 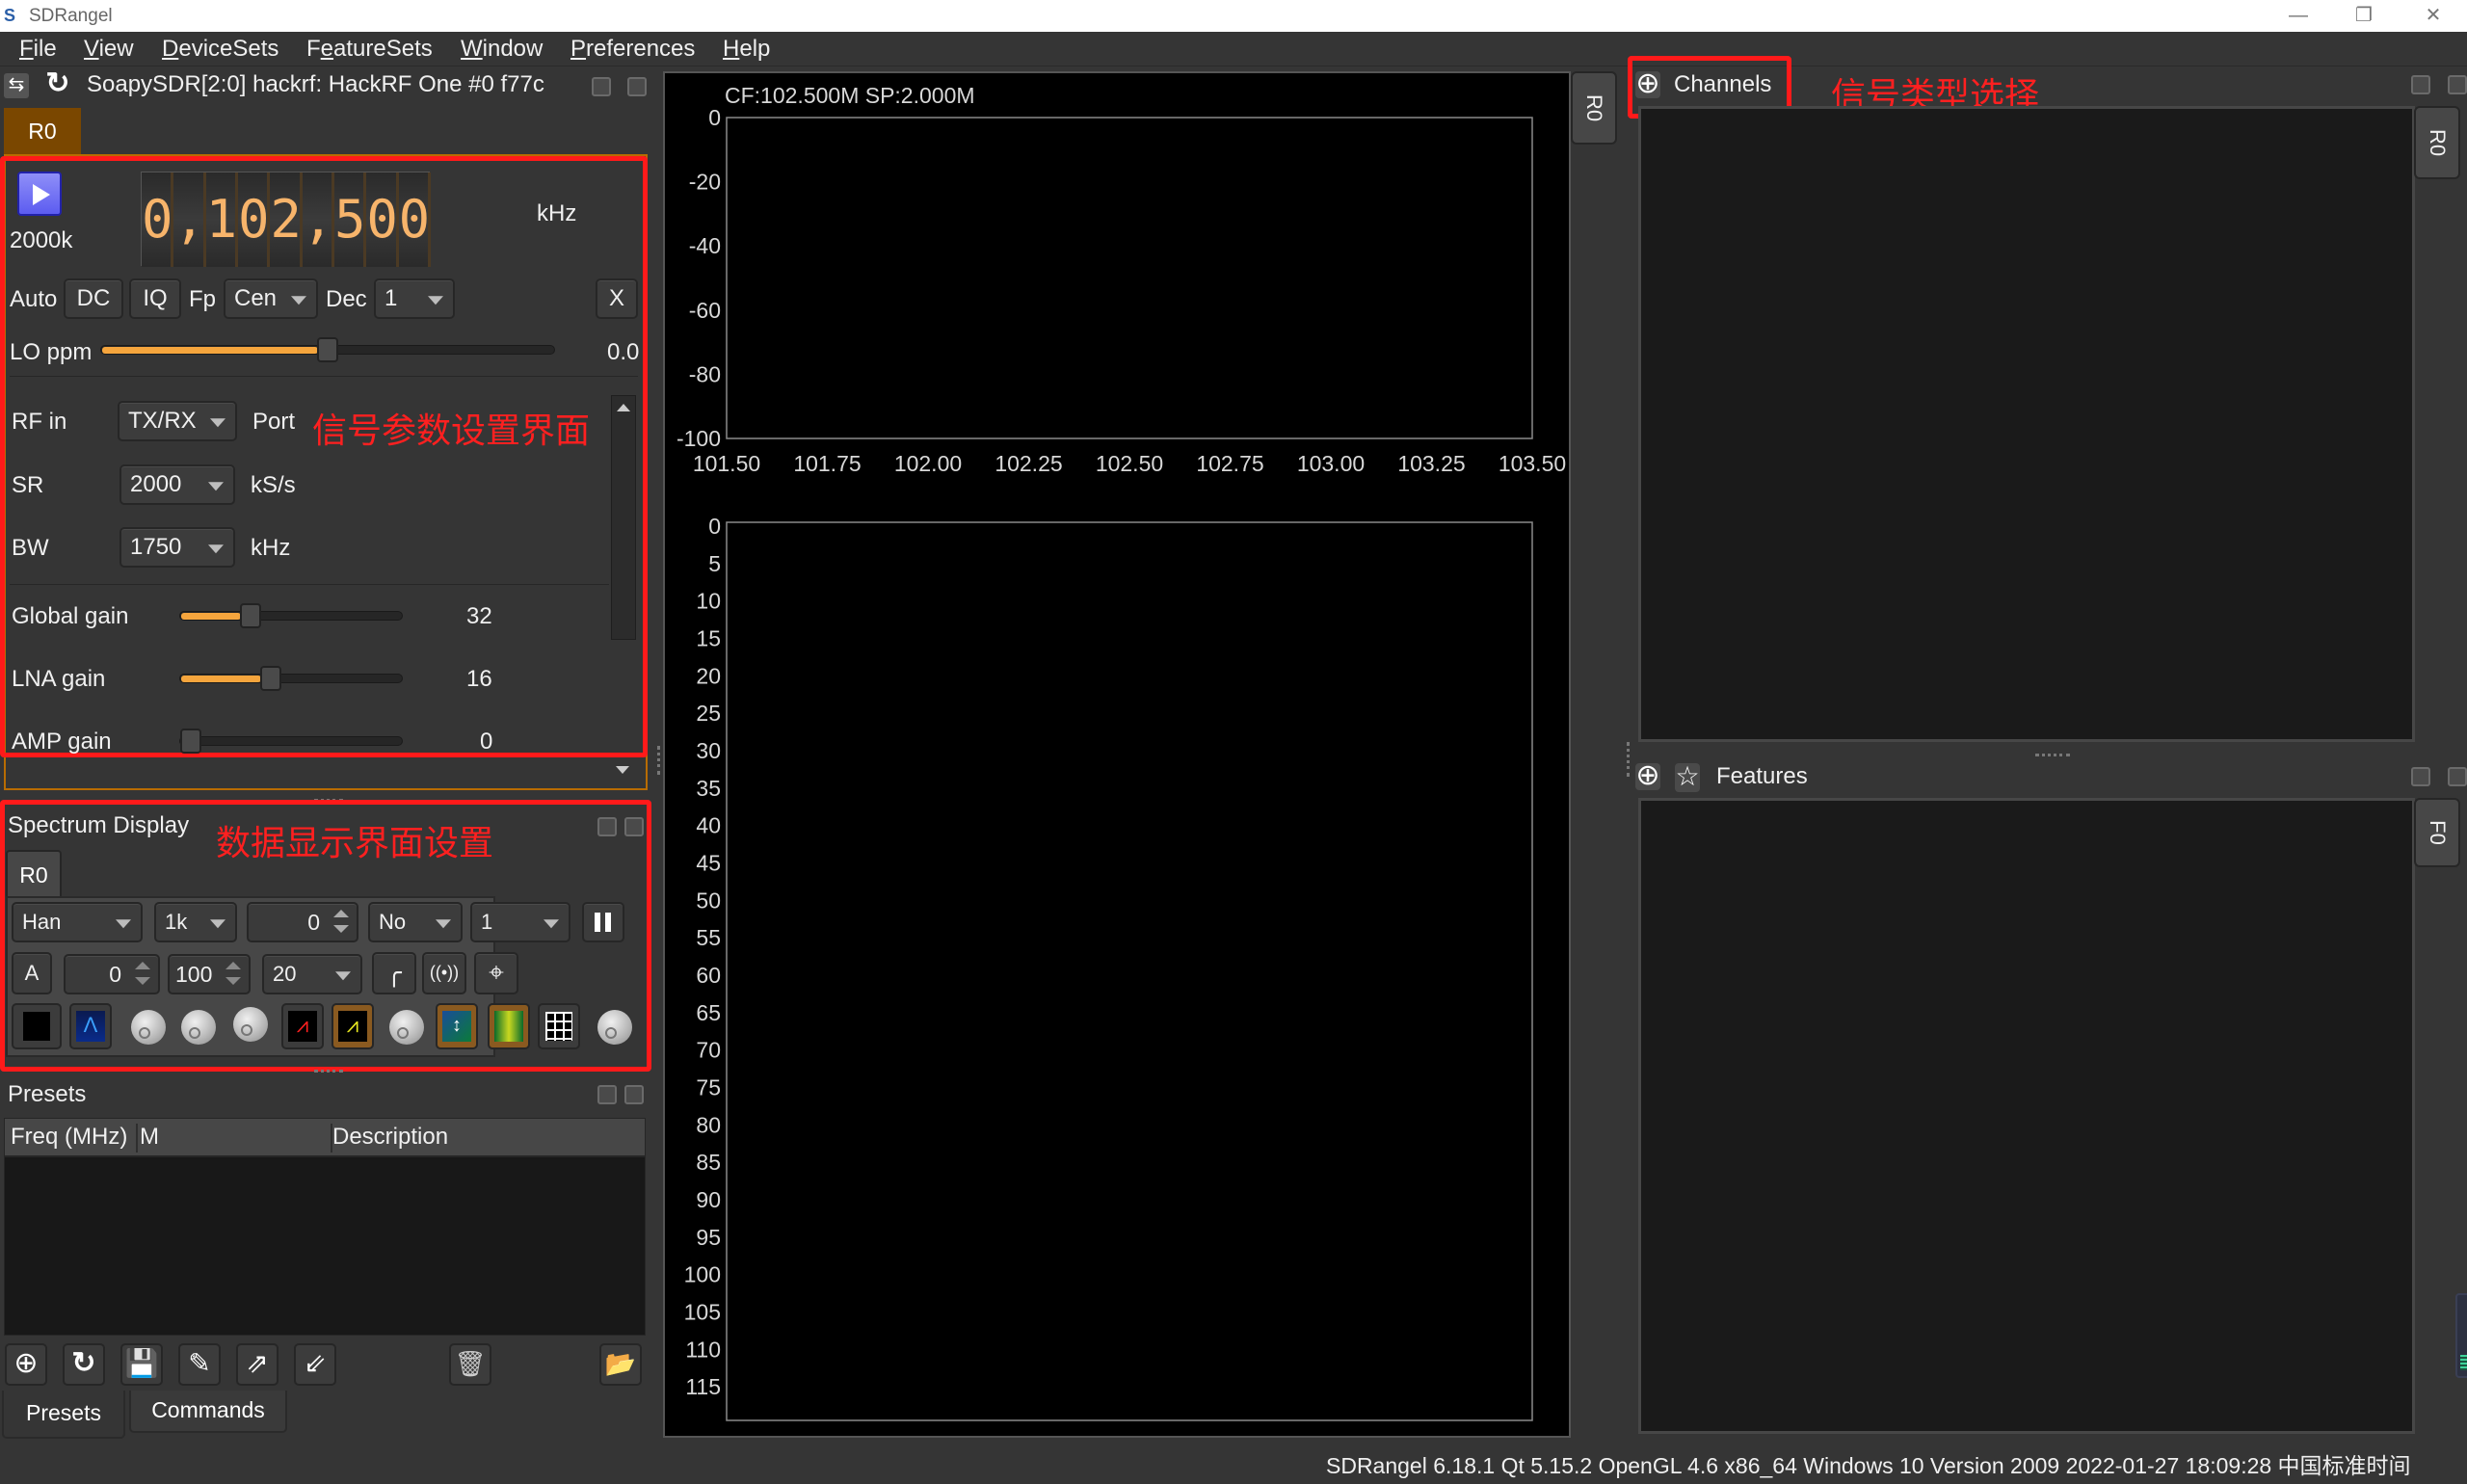 I want to click on device-tab-r0: R0, so click(x=42, y=131).